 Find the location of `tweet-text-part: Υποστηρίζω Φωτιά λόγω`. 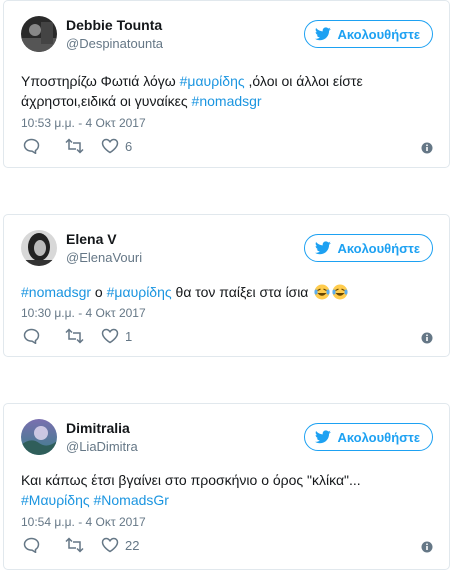

tweet-text-part: Υποστηρίζω Φωτιά λόγω is located at coordinates (100, 81).